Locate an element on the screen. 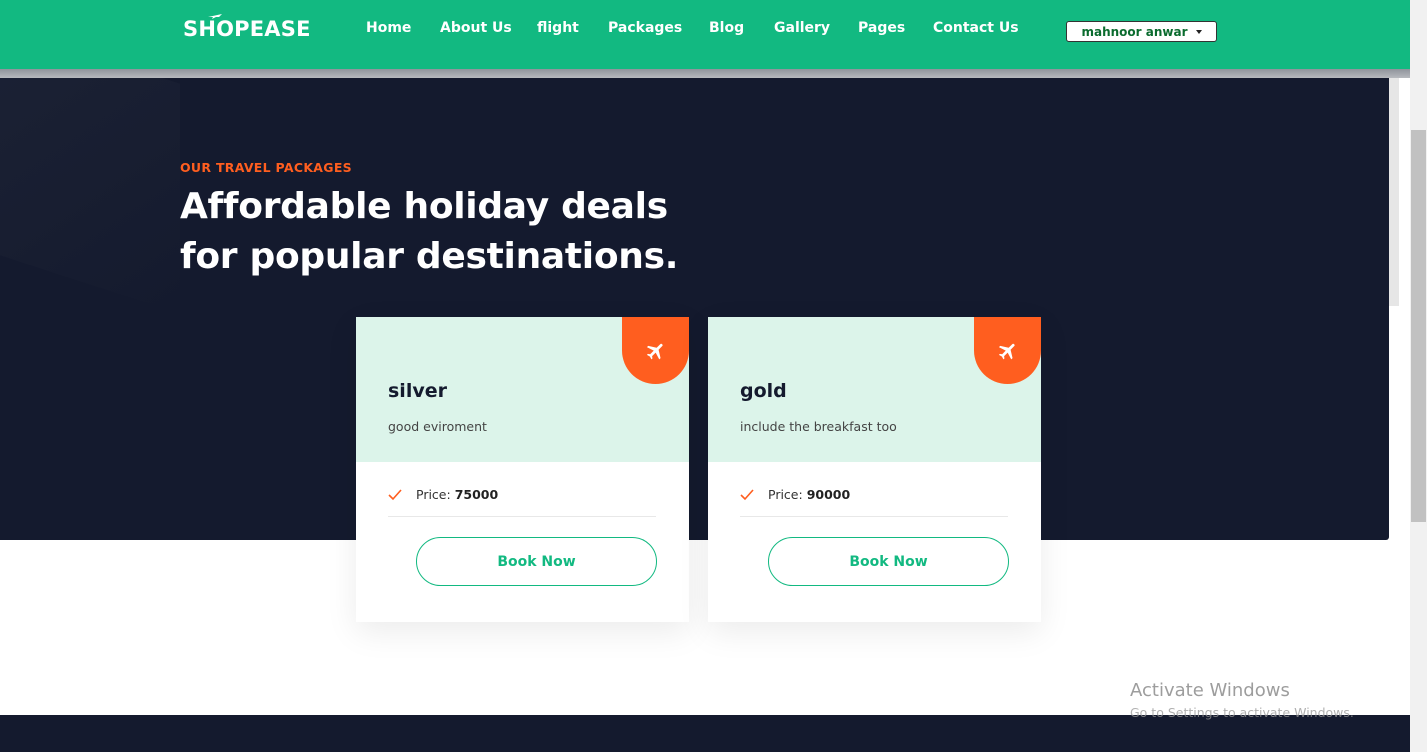 This screenshot has height=752, width=1427. package-price: Price: 75000 is located at coordinates (443, 494).